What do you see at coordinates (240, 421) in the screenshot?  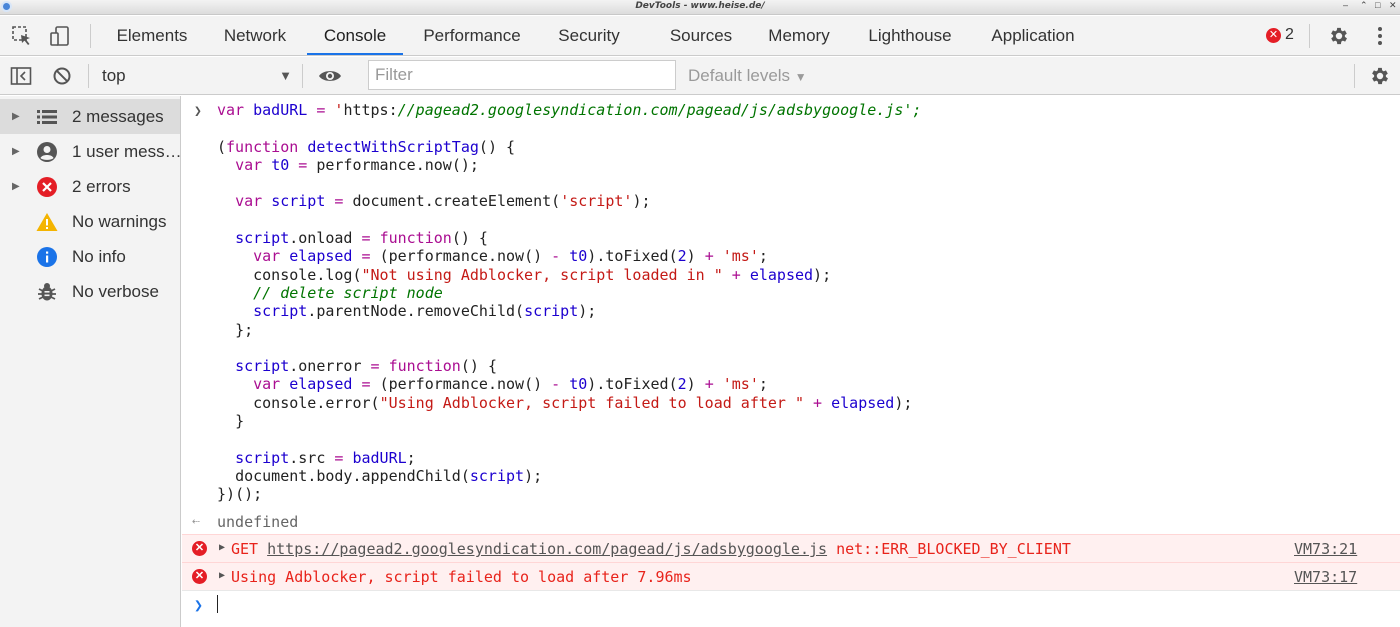 I see `code-line: }` at bounding box center [240, 421].